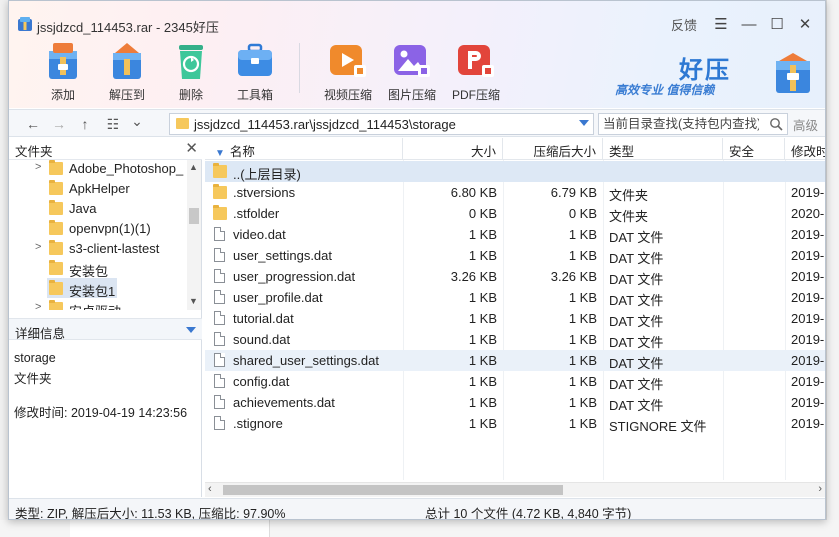 The image size is (839, 537). I want to click on tree-item: 安装包, so click(98, 268).